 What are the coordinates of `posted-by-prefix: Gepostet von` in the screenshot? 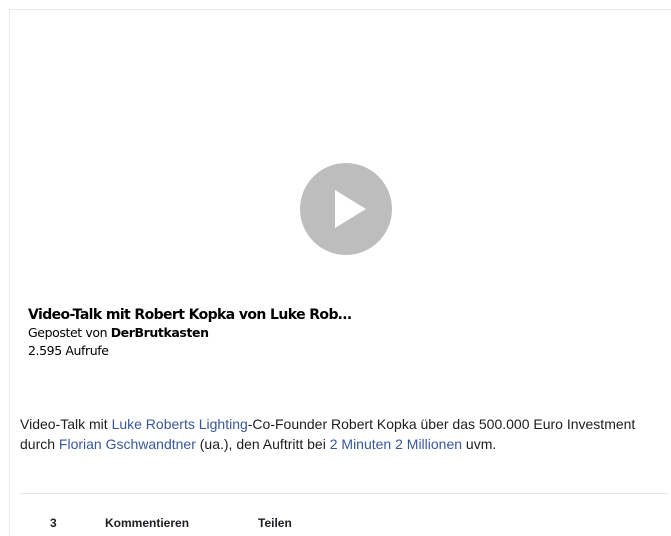 It's located at (68, 332).